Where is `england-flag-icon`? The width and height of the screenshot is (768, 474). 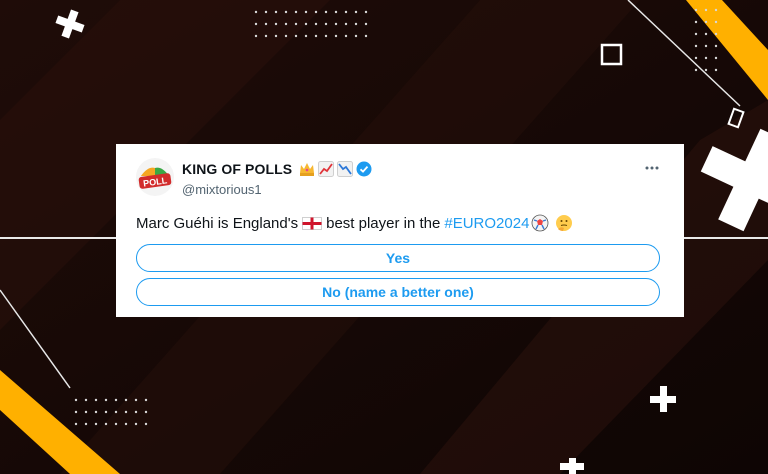 england-flag-icon is located at coordinates (312, 223).